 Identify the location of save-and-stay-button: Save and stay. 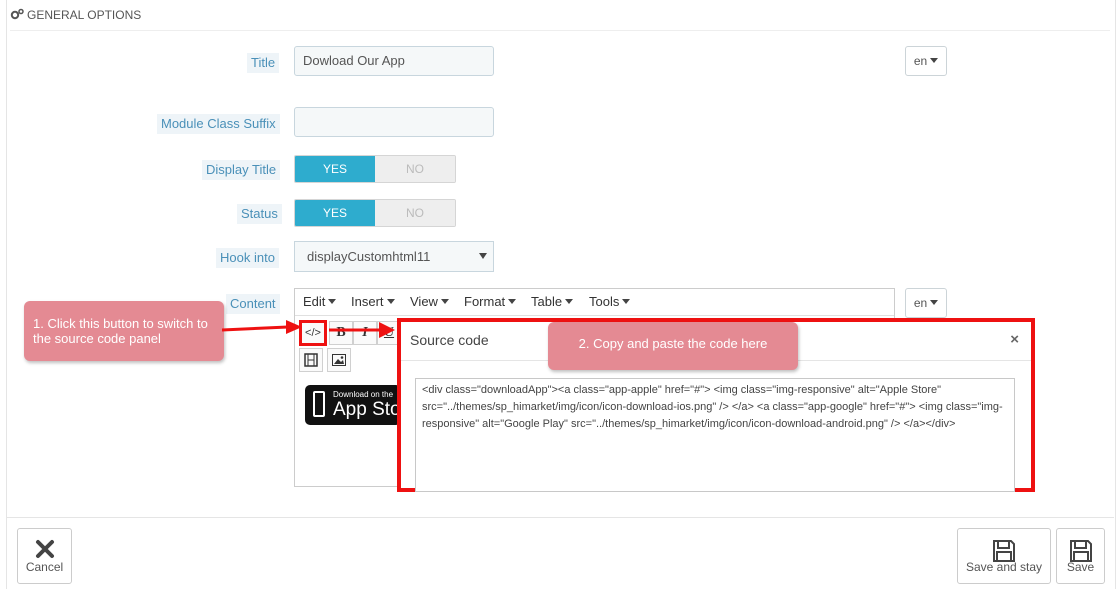
(1004, 556).